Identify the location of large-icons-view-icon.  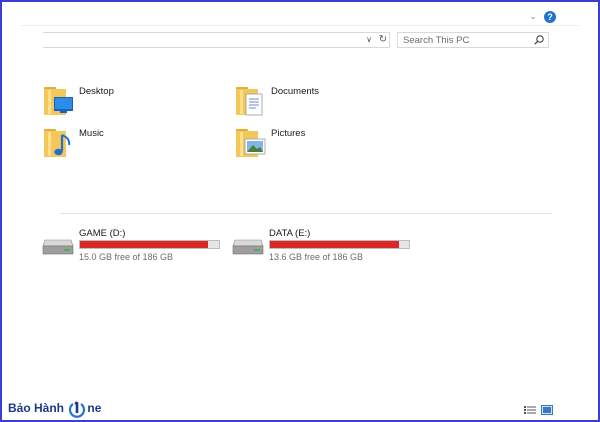
(547, 410).